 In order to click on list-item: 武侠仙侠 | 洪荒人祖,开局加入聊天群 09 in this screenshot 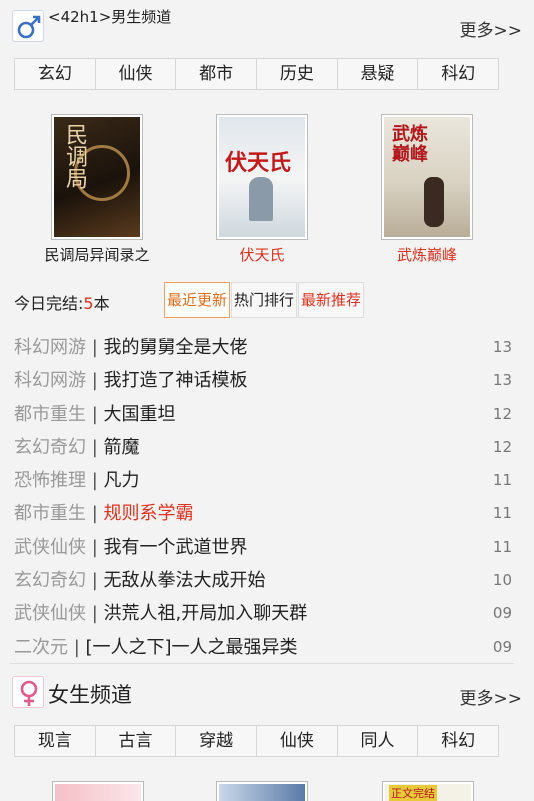, I will do `click(267, 613)`.